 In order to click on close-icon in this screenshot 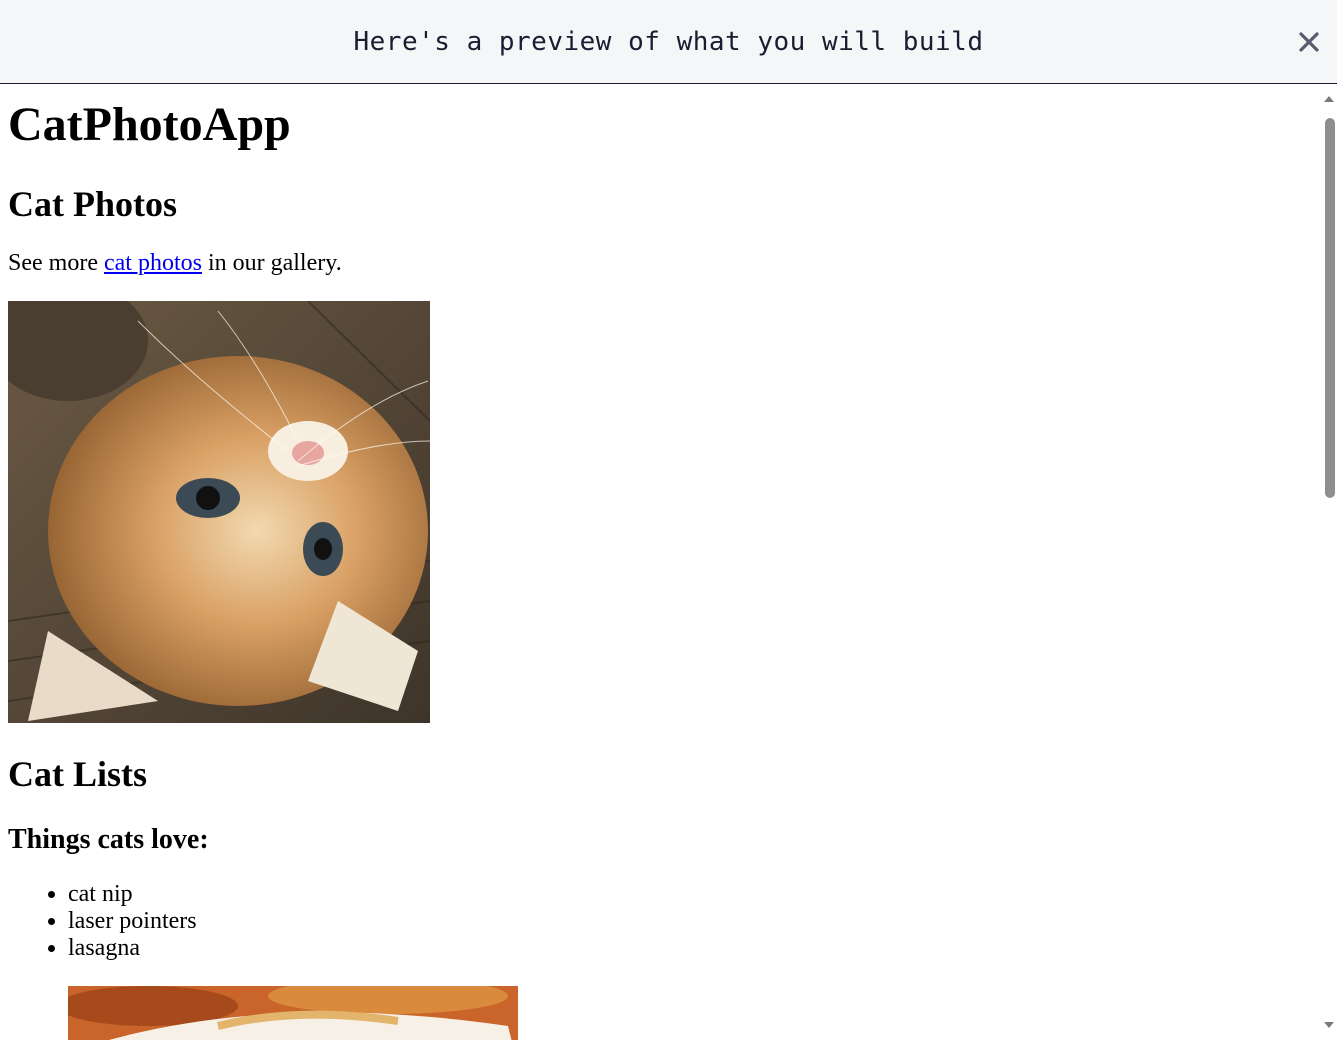, I will do `click(1309, 42)`.